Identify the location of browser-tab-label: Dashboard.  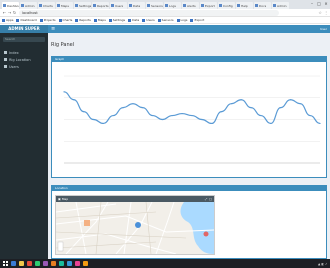
(13, 5).